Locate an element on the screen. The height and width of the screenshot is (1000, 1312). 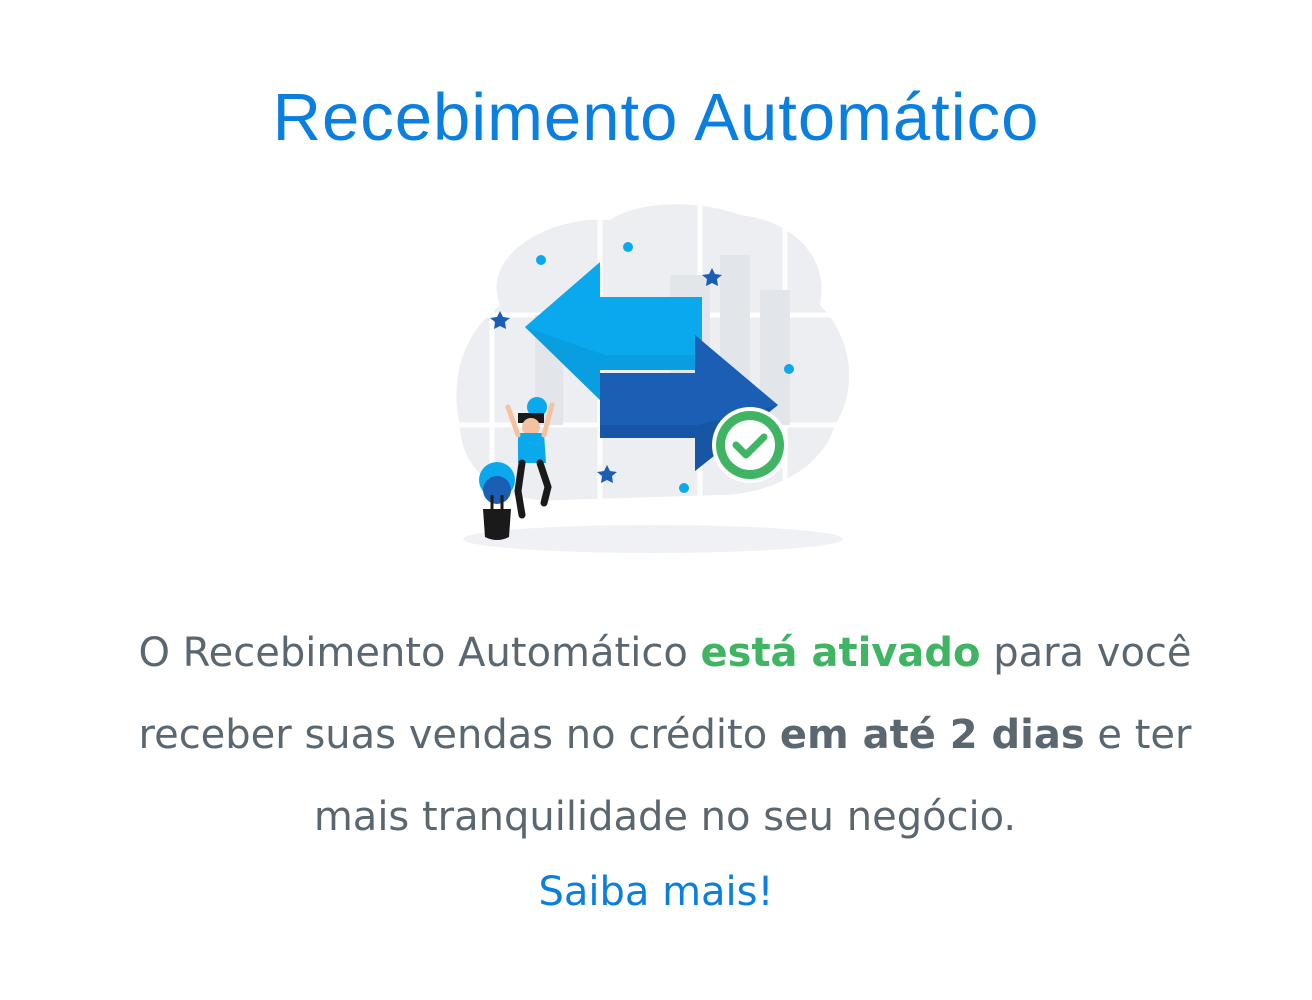
page-title: Recebimento Automático is located at coordinates (656, 117).